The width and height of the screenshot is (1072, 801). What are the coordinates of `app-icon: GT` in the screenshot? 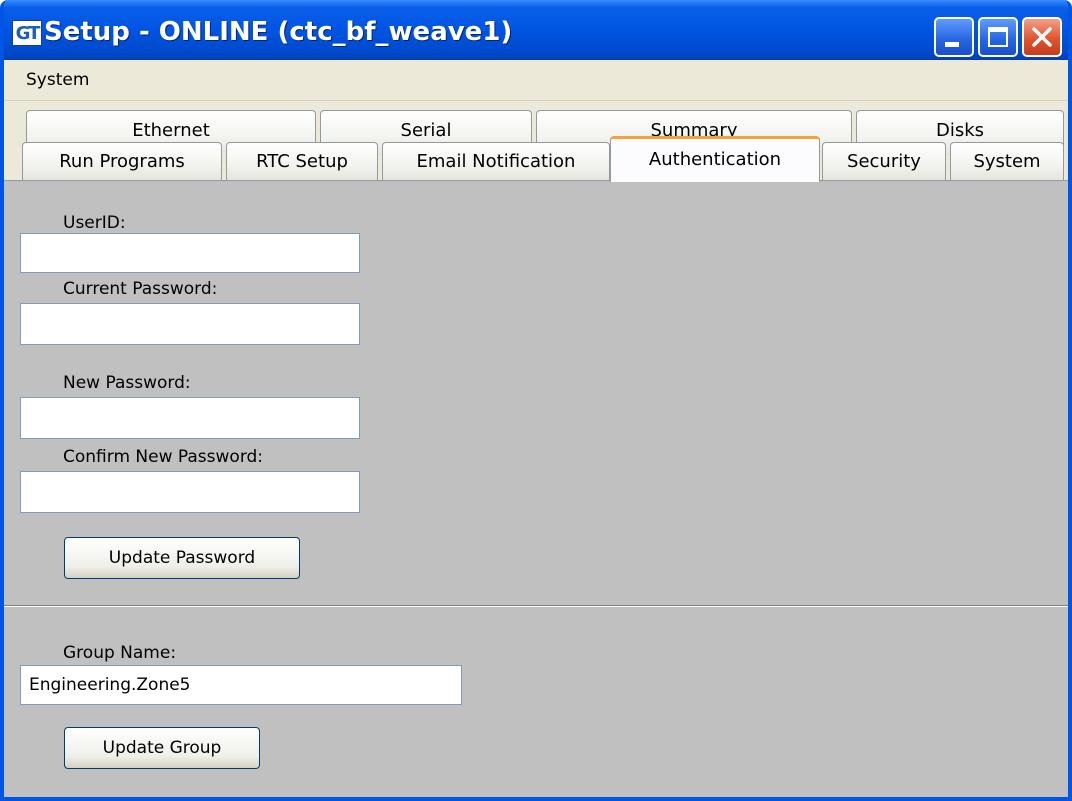 It's located at (27, 33).